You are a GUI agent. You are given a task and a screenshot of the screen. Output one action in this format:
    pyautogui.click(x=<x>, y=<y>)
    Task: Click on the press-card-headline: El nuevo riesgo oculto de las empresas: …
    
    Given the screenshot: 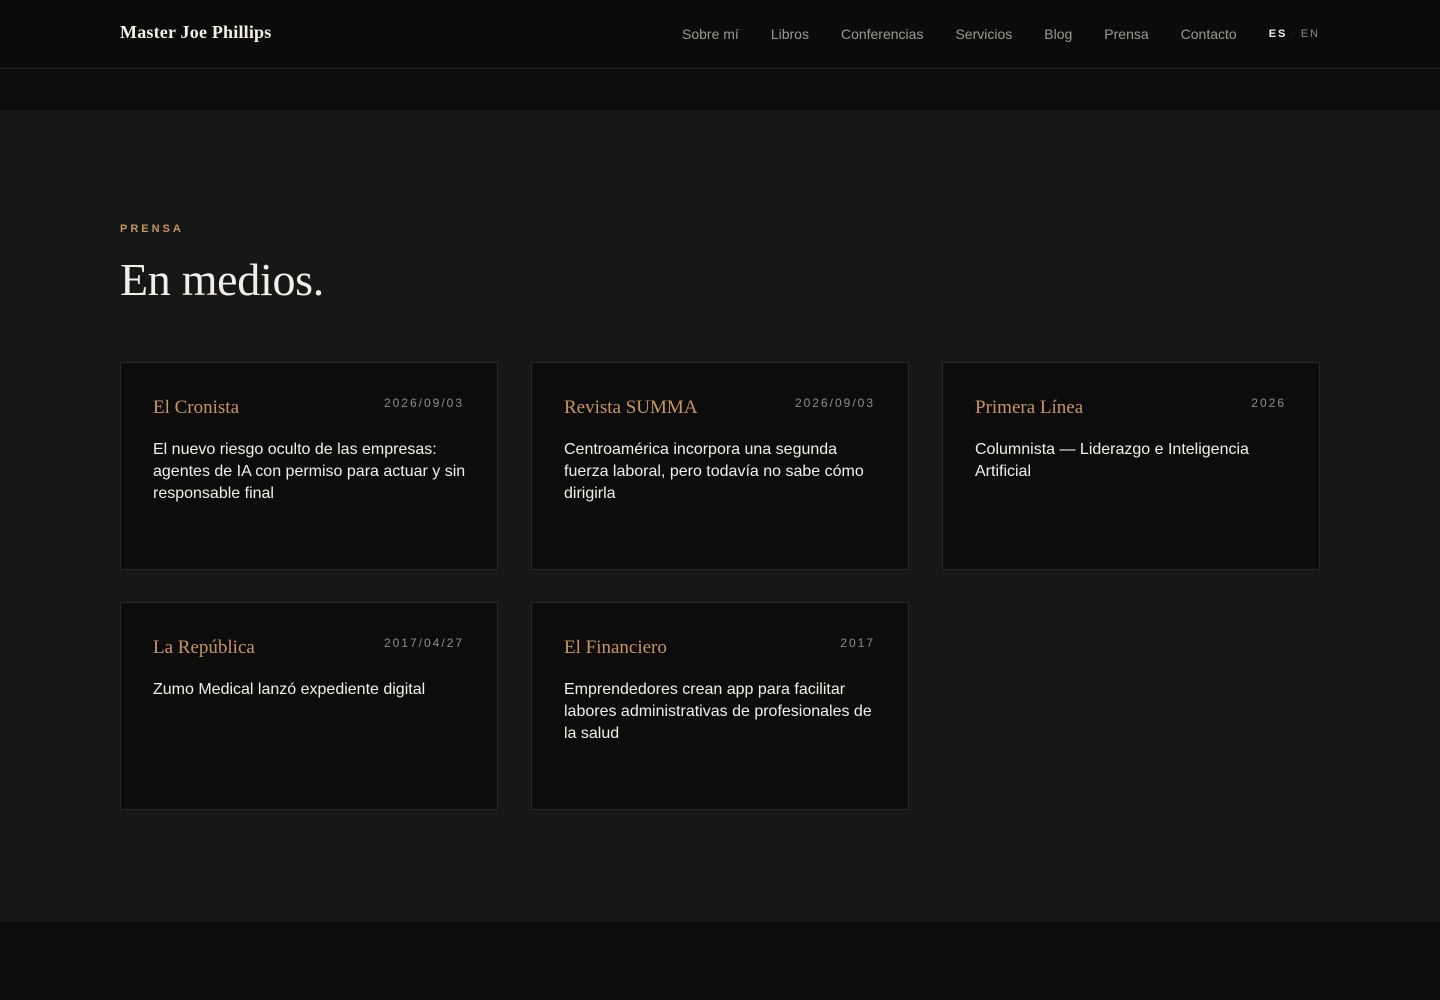 What is the action you would take?
    pyautogui.click(x=309, y=471)
    